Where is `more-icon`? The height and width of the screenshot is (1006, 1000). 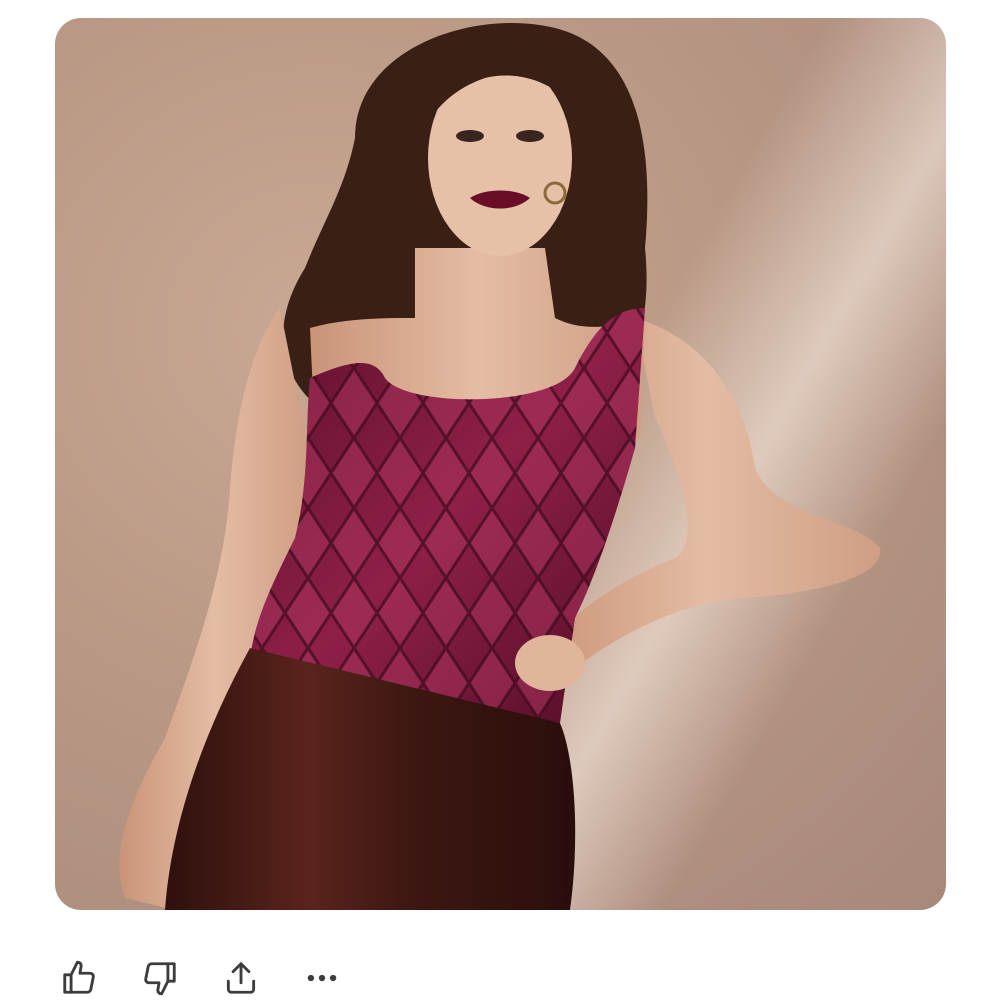 more-icon is located at coordinates (322, 978).